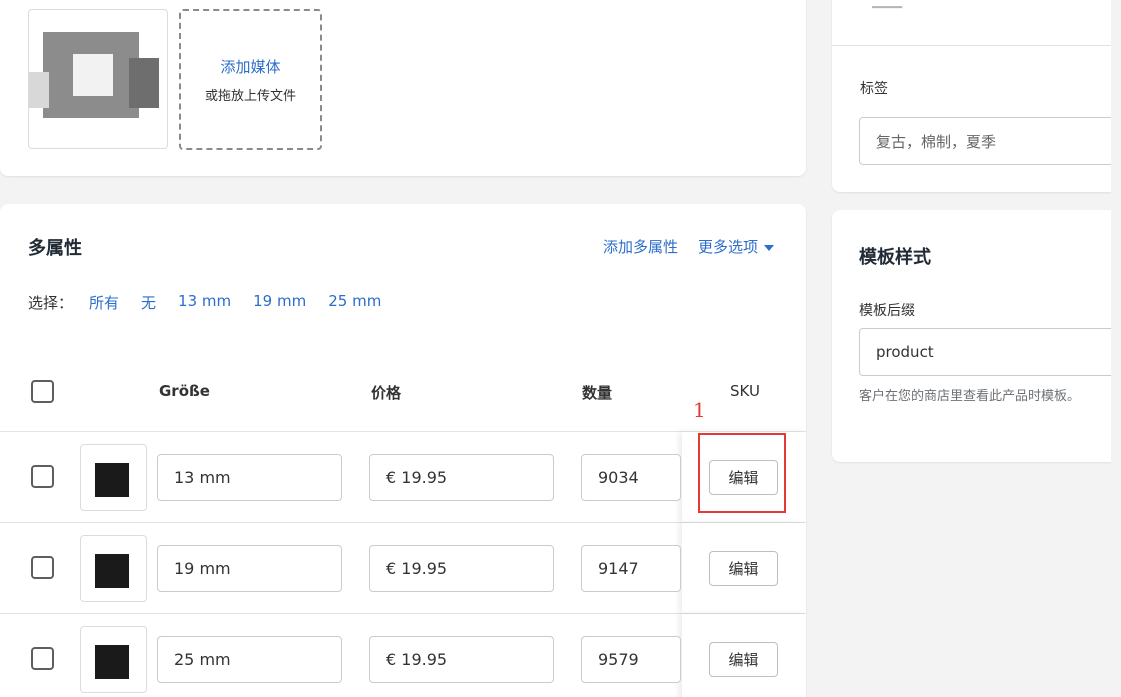 The width and height of the screenshot is (1121, 697). Describe the element at coordinates (250, 66) in the screenshot. I see `add-media-link: 添加媒体` at that location.